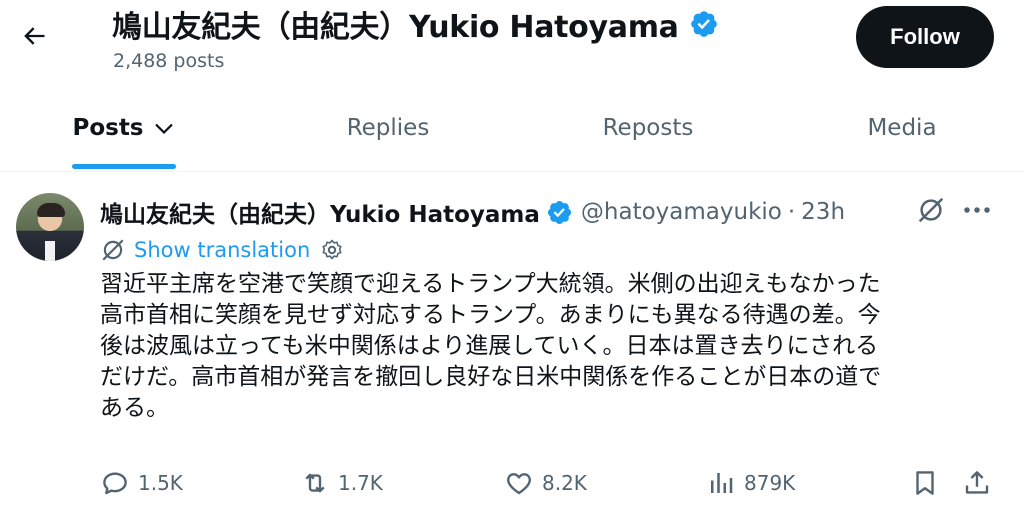 The width and height of the screenshot is (1024, 524). I want to click on tab-posts: Posts, so click(124, 128).